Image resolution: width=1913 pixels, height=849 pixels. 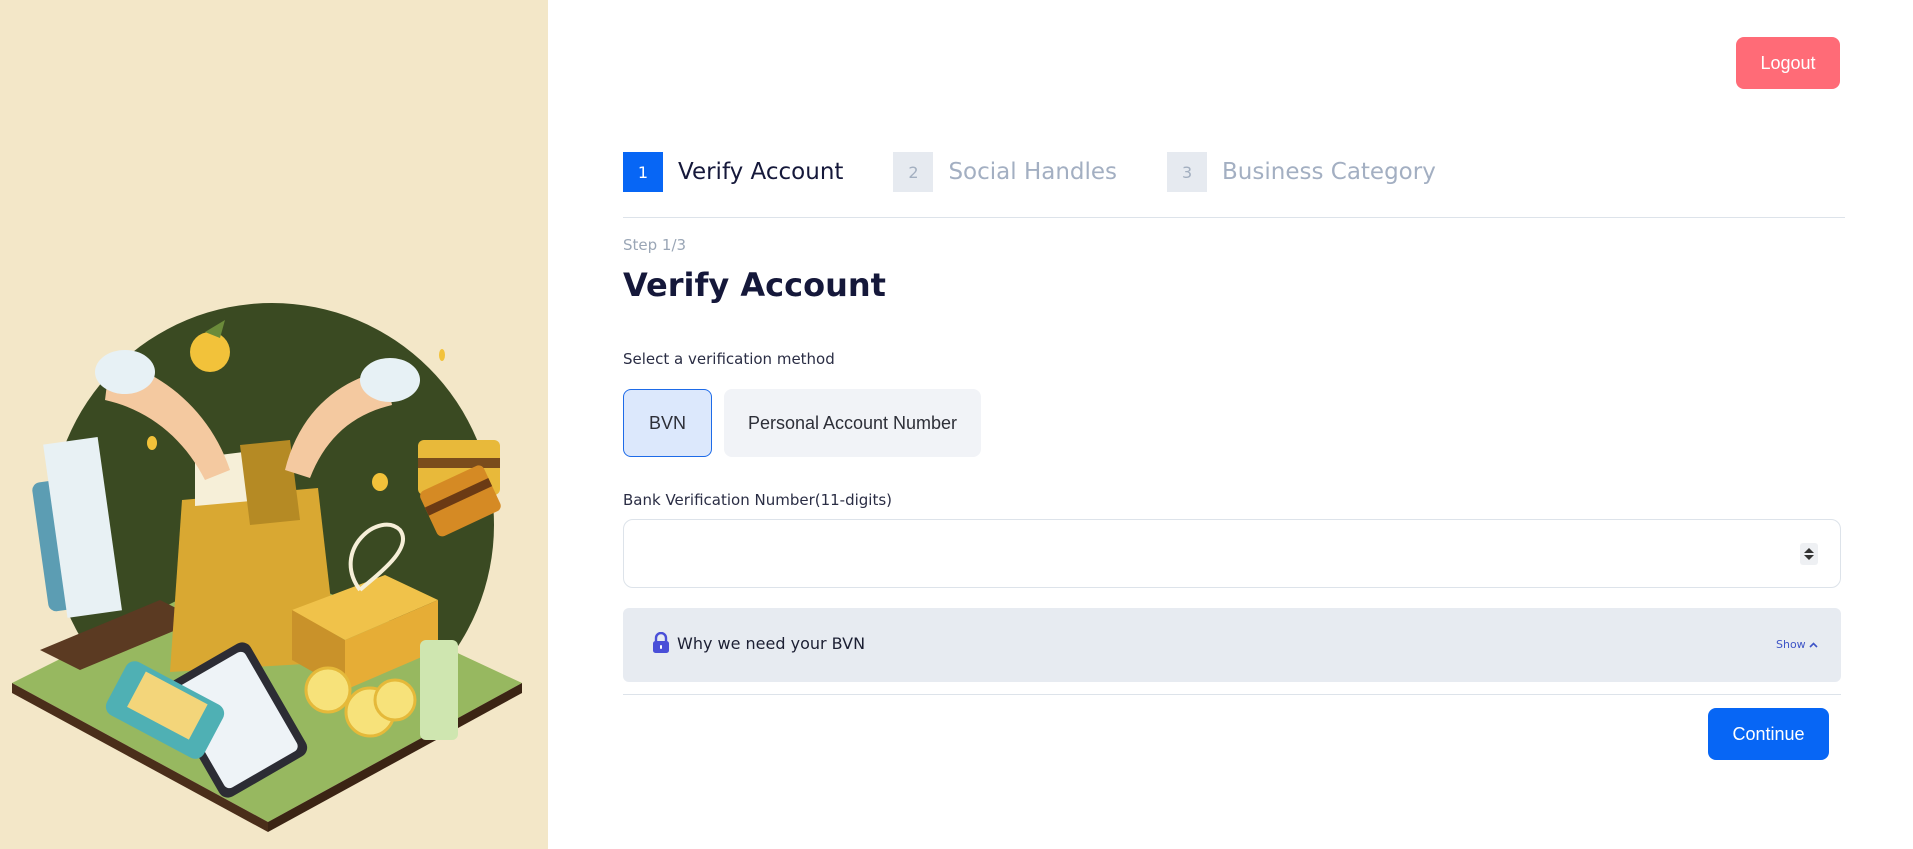 What do you see at coordinates (643, 172) in the screenshot?
I see `step-number: 1` at bounding box center [643, 172].